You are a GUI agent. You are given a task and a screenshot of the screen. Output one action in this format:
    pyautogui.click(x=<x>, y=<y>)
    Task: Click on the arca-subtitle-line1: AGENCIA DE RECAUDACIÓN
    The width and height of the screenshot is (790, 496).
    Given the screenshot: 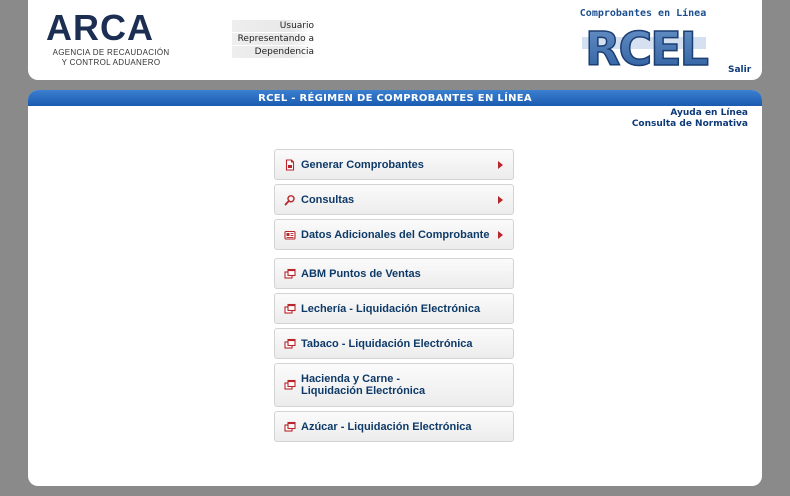 What is the action you would take?
    pyautogui.click(x=111, y=52)
    